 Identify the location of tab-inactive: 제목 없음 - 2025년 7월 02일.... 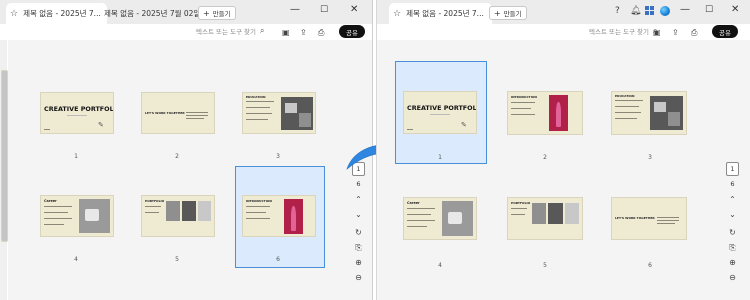
(152, 13).